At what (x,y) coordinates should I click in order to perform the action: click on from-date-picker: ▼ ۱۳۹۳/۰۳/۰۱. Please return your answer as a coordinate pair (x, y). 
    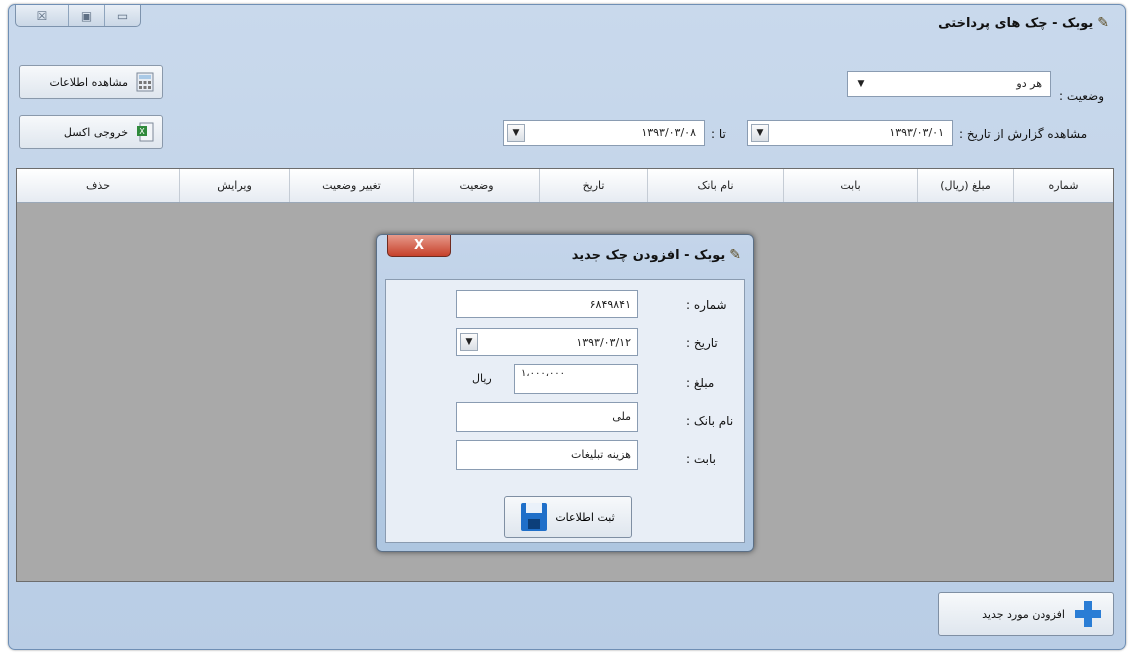
    Looking at the image, I should click on (850, 133).